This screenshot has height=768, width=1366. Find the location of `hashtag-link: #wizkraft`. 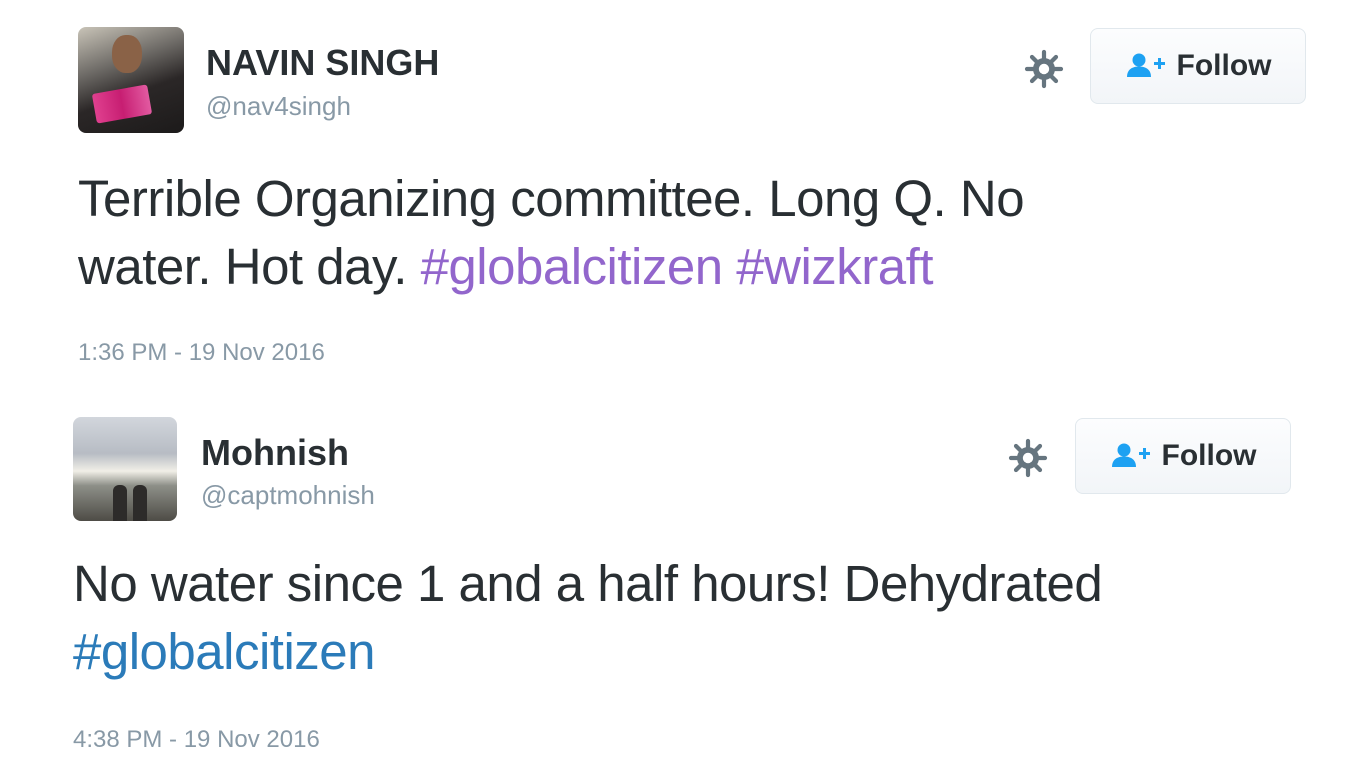

hashtag-link: #wizkraft is located at coordinates (834, 266).